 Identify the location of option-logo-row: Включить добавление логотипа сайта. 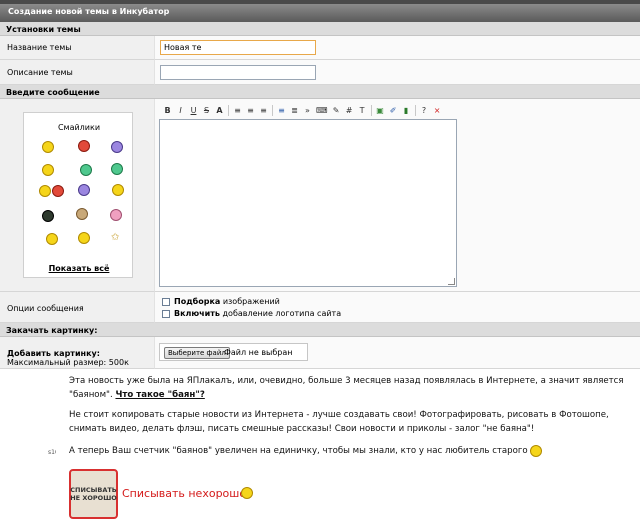
(251, 313).